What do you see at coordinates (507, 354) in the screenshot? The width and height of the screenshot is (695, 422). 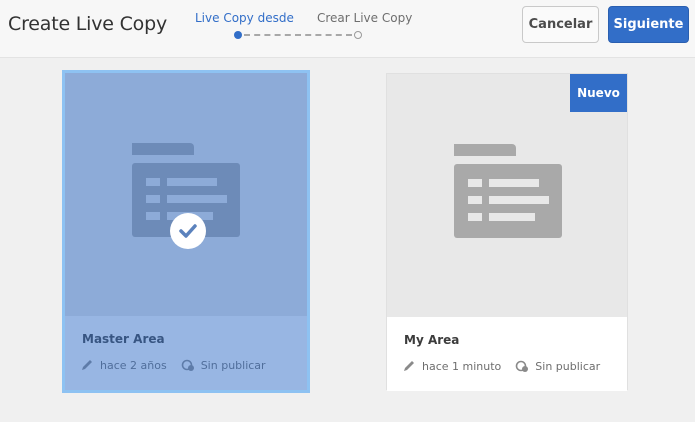 I see `card-info: My Area hace 1 minuto Sin publicar` at bounding box center [507, 354].